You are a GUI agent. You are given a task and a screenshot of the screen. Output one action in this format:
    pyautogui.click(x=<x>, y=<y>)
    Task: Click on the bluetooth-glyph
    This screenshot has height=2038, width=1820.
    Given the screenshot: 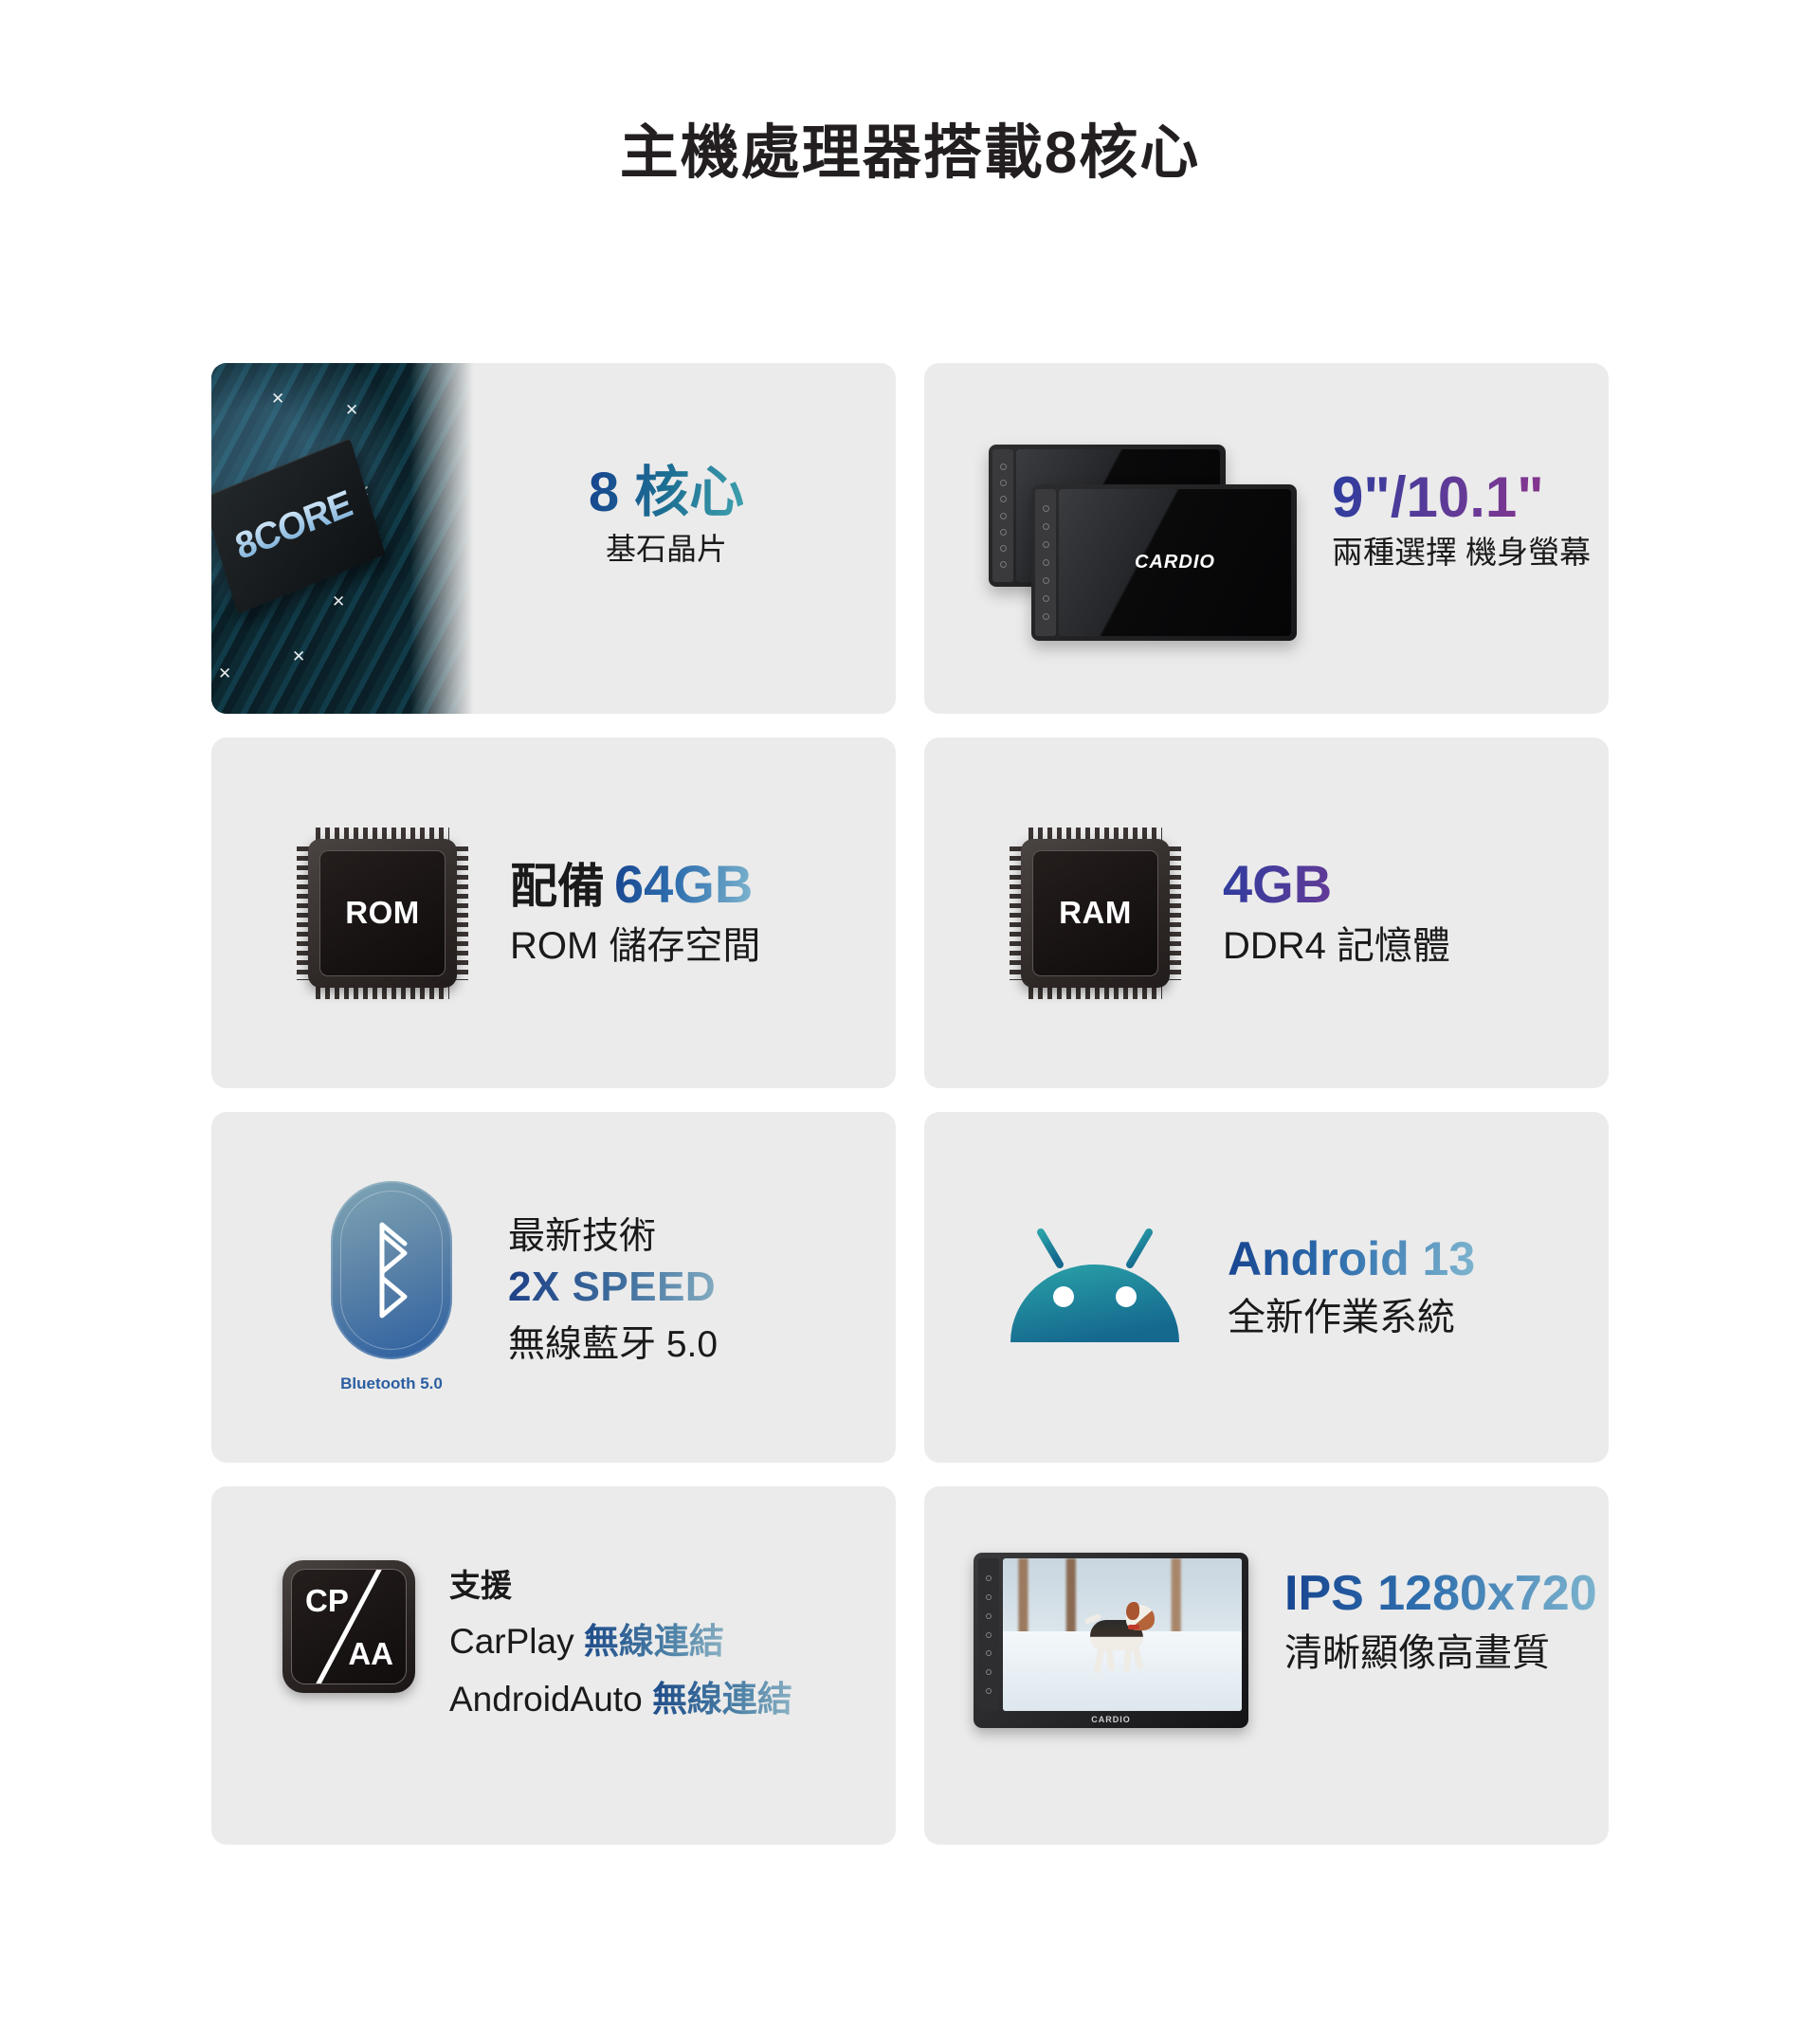 What is the action you would take?
    pyautogui.click(x=393, y=1270)
    